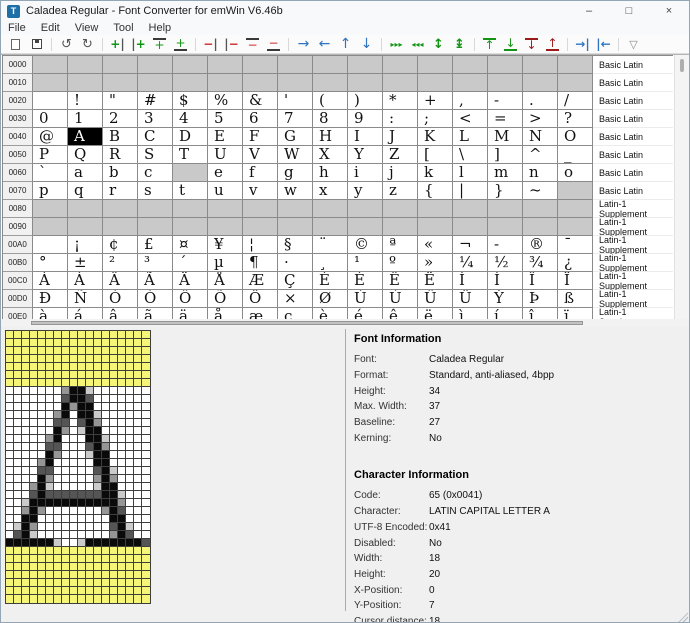 Image resolution: width=690 pixels, height=623 pixels. Describe the element at coordinates (324, 44) in the screenshot. I see `shift-left-icon: ←` at that location.